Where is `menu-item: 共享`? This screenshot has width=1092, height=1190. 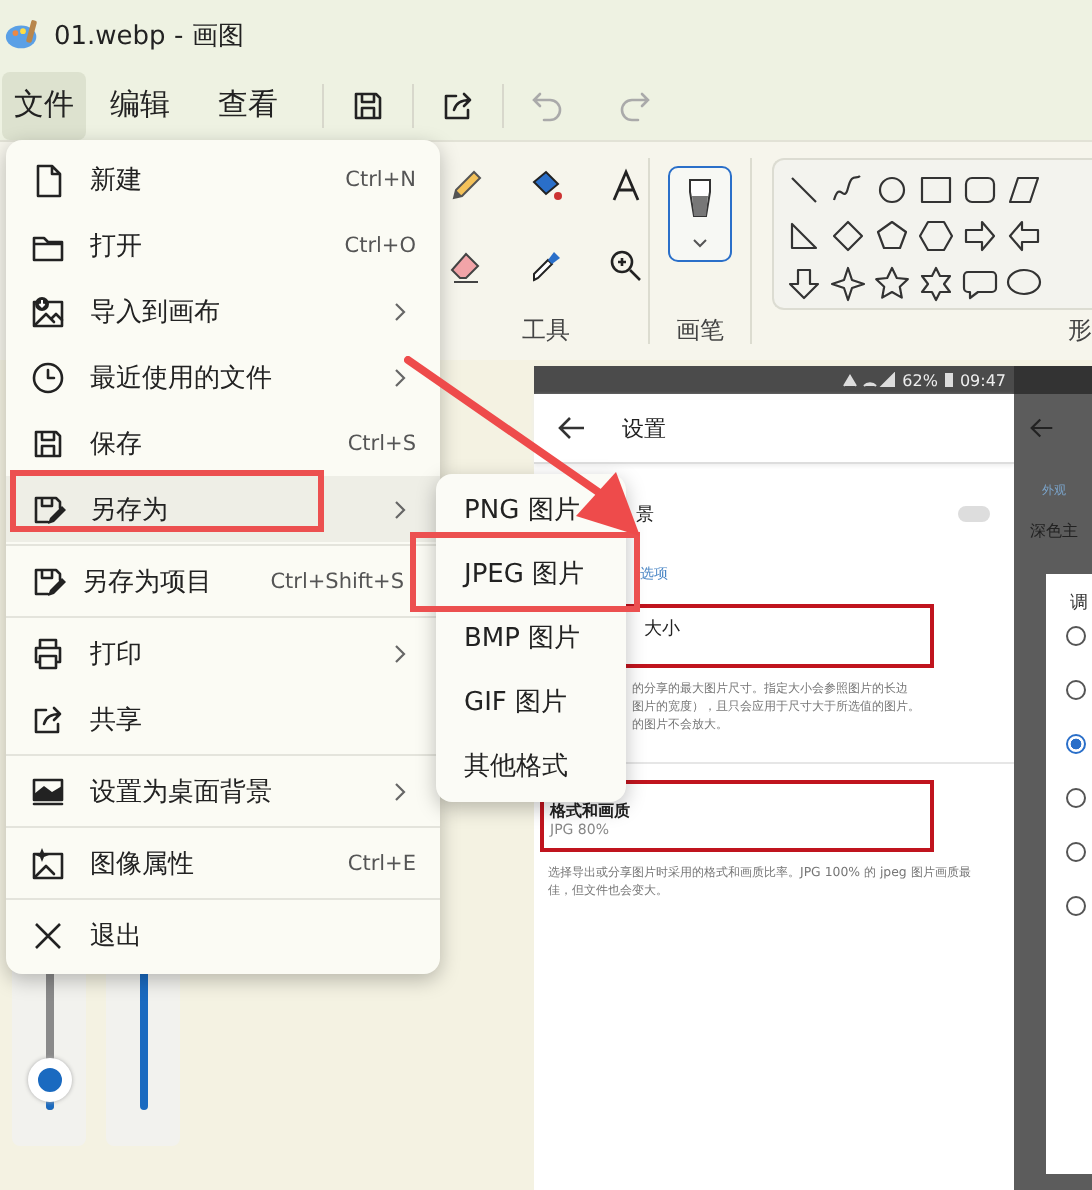
menu-item: 共享 is located at coordinates (223, 719).